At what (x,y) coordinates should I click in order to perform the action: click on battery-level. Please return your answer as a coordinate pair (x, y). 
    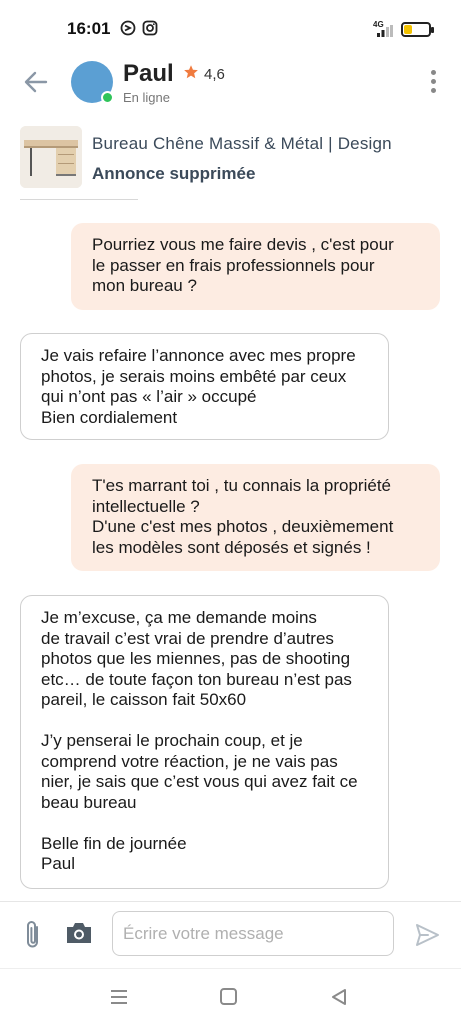
    Looking at the image, I should click on (408, 29).